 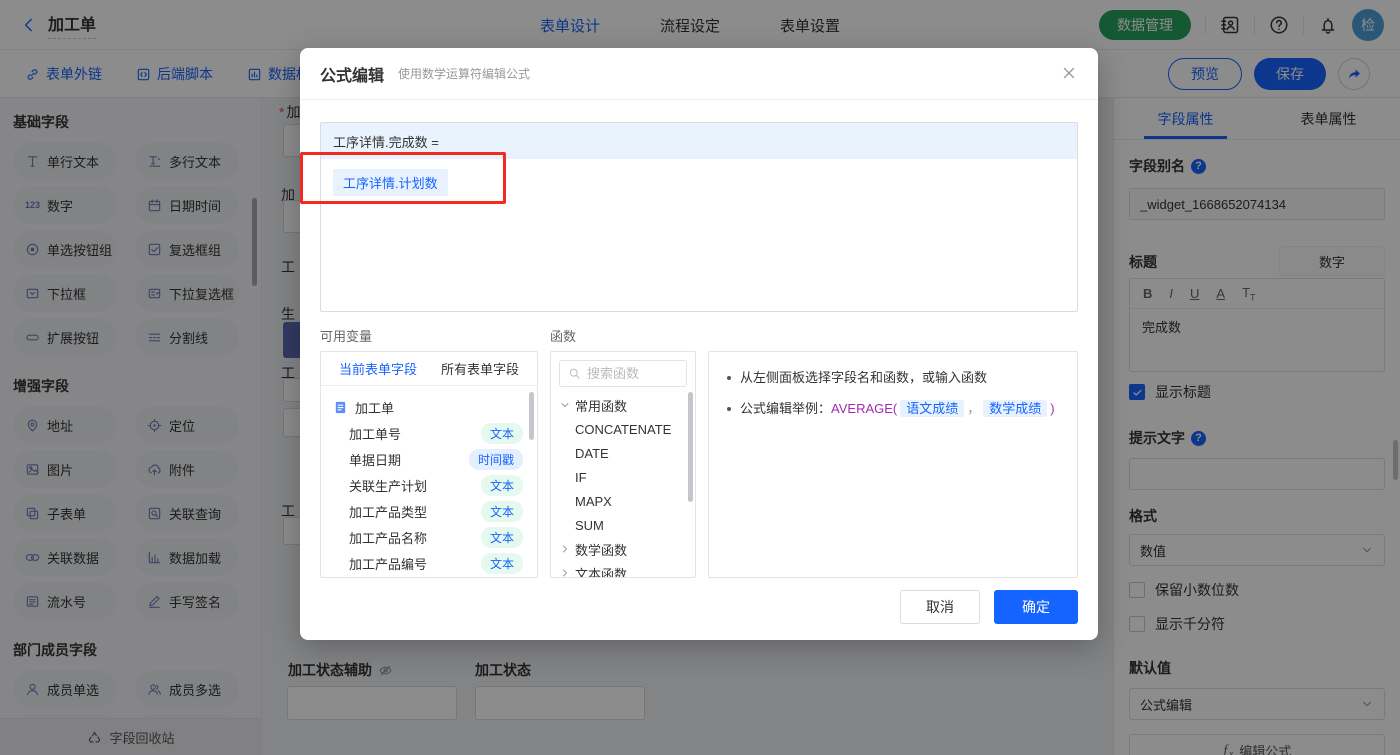 What do you see at coordinates (574, 373) in the screenshot?
I see `search-icon` at bounding box center [574, 373].